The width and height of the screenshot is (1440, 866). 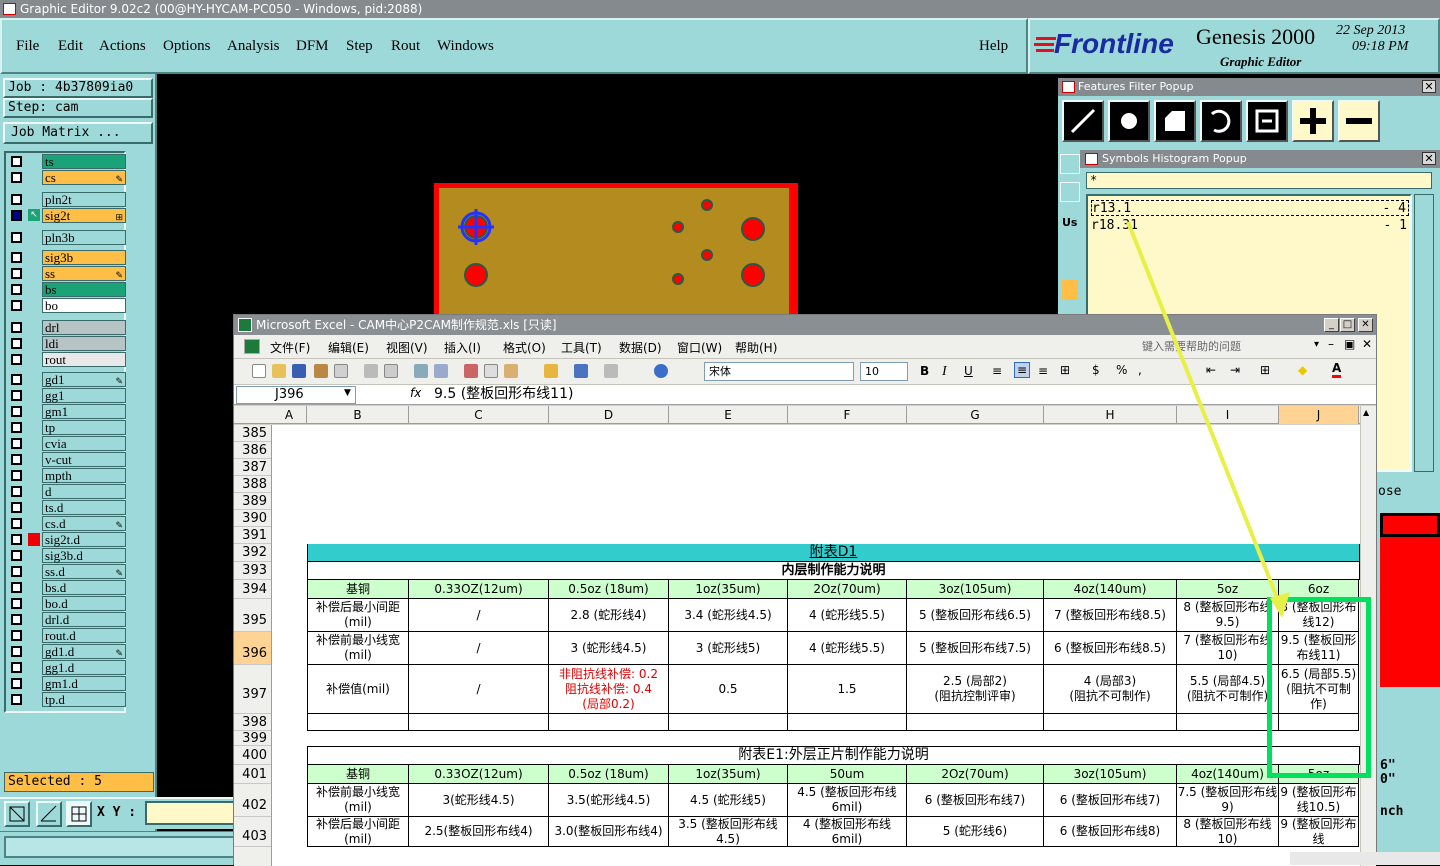 What do you see at coordinates (611, 371) in the screenshot?
I see `redo-icon` at bounding box center [611, 371].